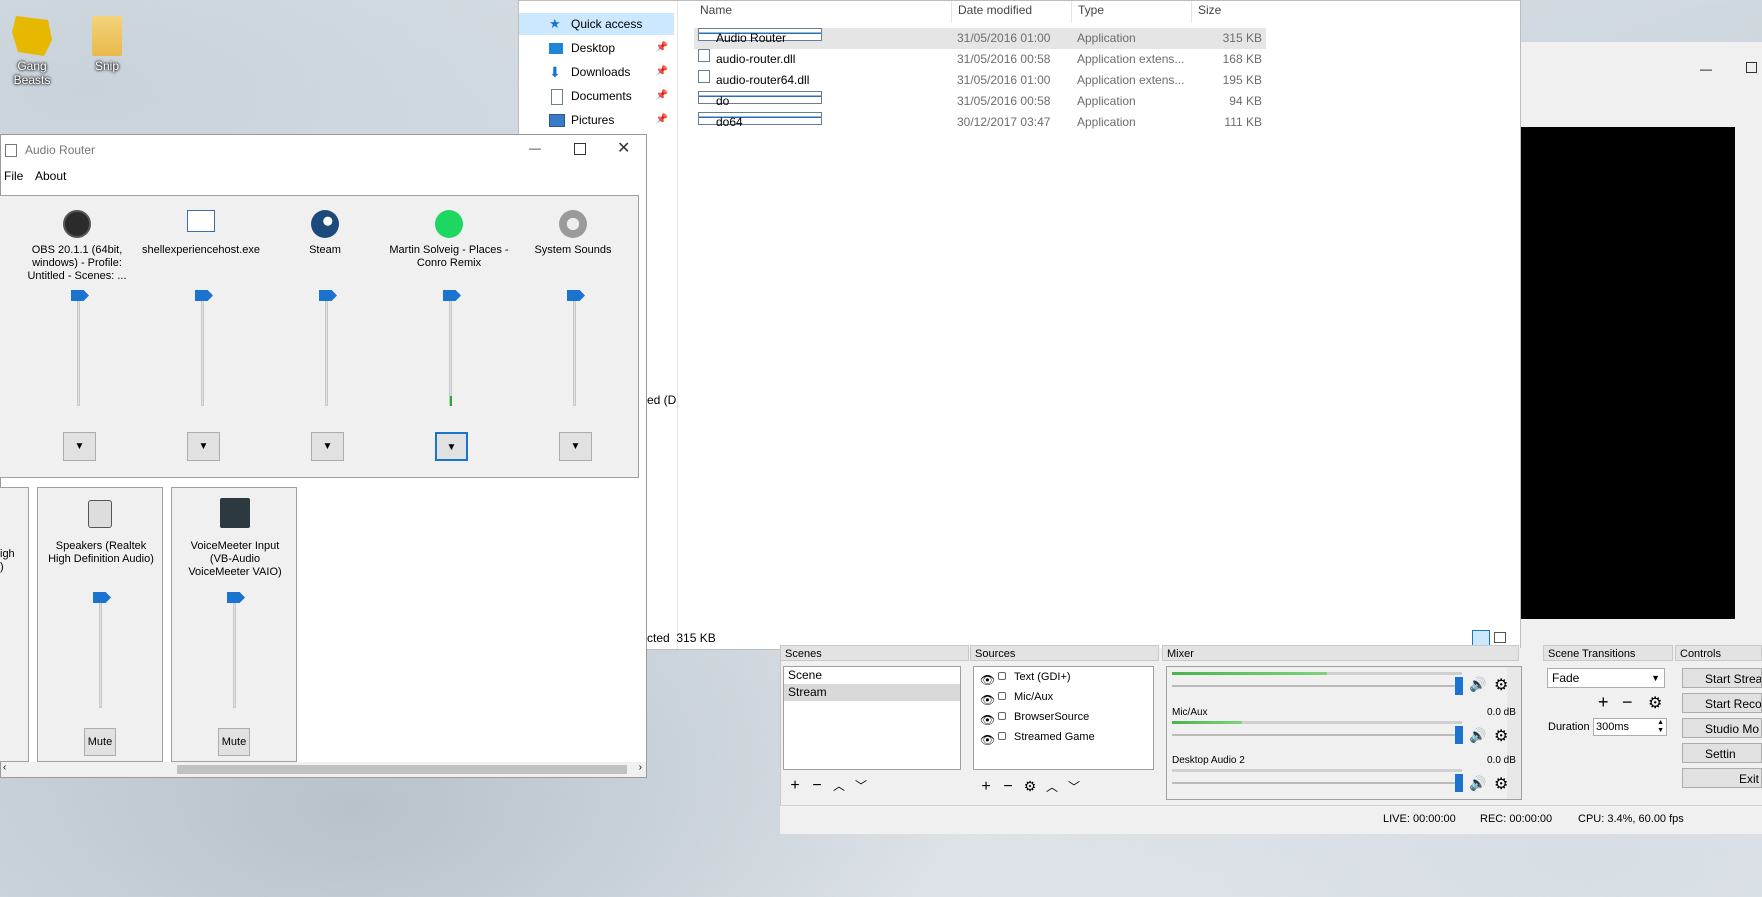 The image size is (1762, 897). Describe the element at coordinates (623, 148) in the screenshot. I see `close-icon: ✕` at that location.